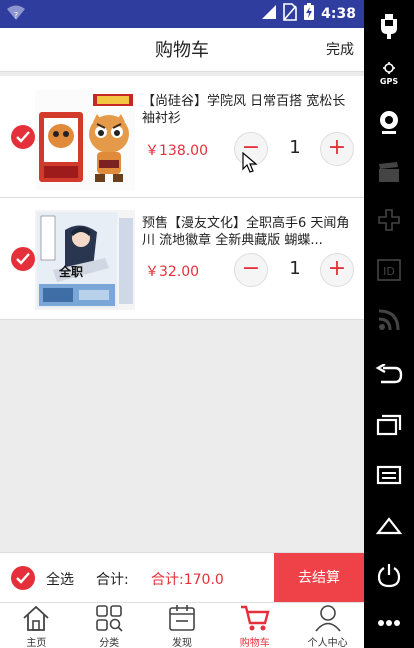 This screenshot has width=414, height=648. I want to click on product-image, so click(85, 140).